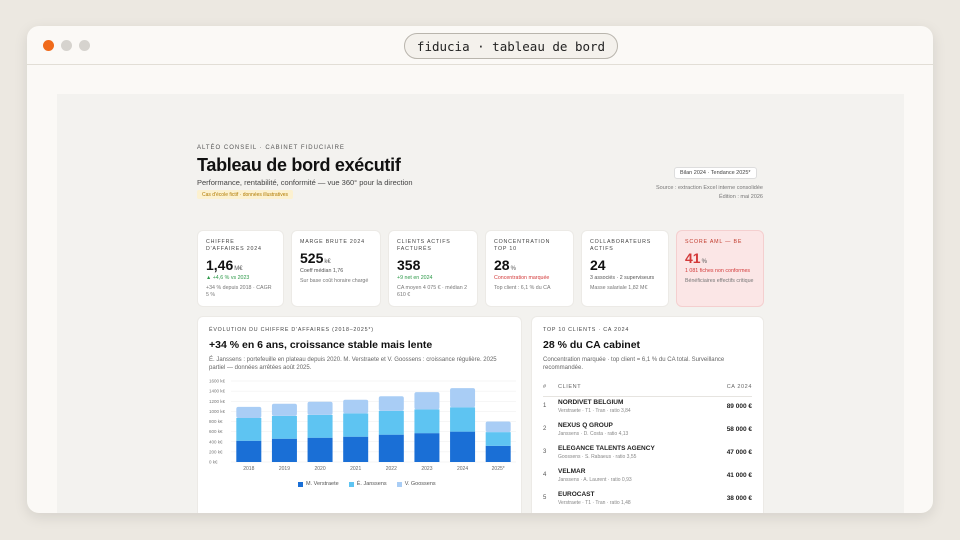  Describe the element at coordinates (239, 291) in the screenshot. I see `kpi-note: +34 % depuis 2018 · CAGR 5 %` at that location.